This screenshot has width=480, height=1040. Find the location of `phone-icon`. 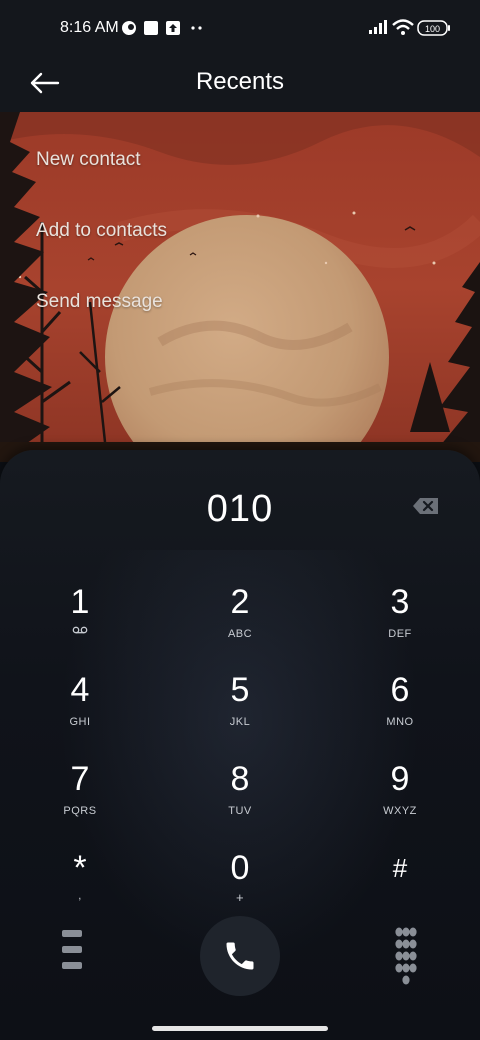

phone-icon is located at coordinates (240, 956).